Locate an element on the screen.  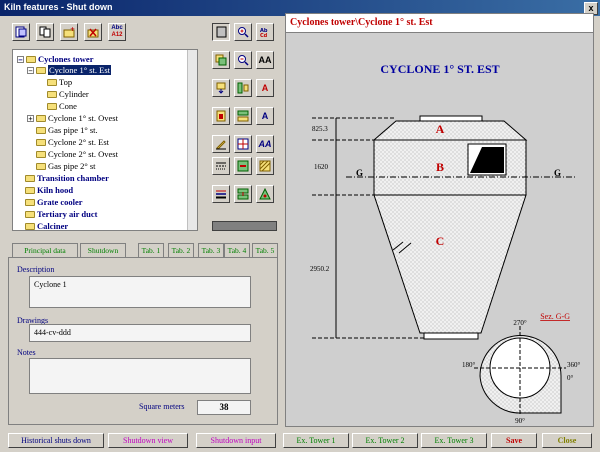
tree-item: Calciner is located at coordinates (46, 225).